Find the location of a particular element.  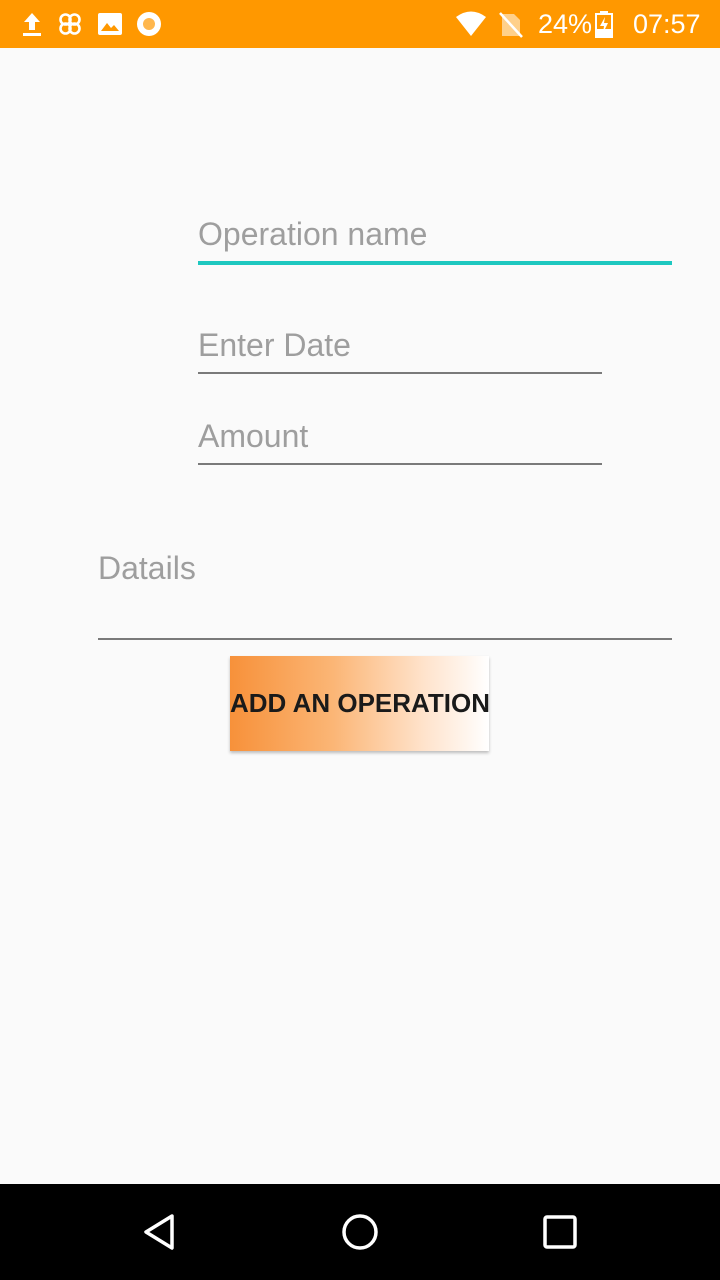

amount-input is located at coordinates (400, 436).